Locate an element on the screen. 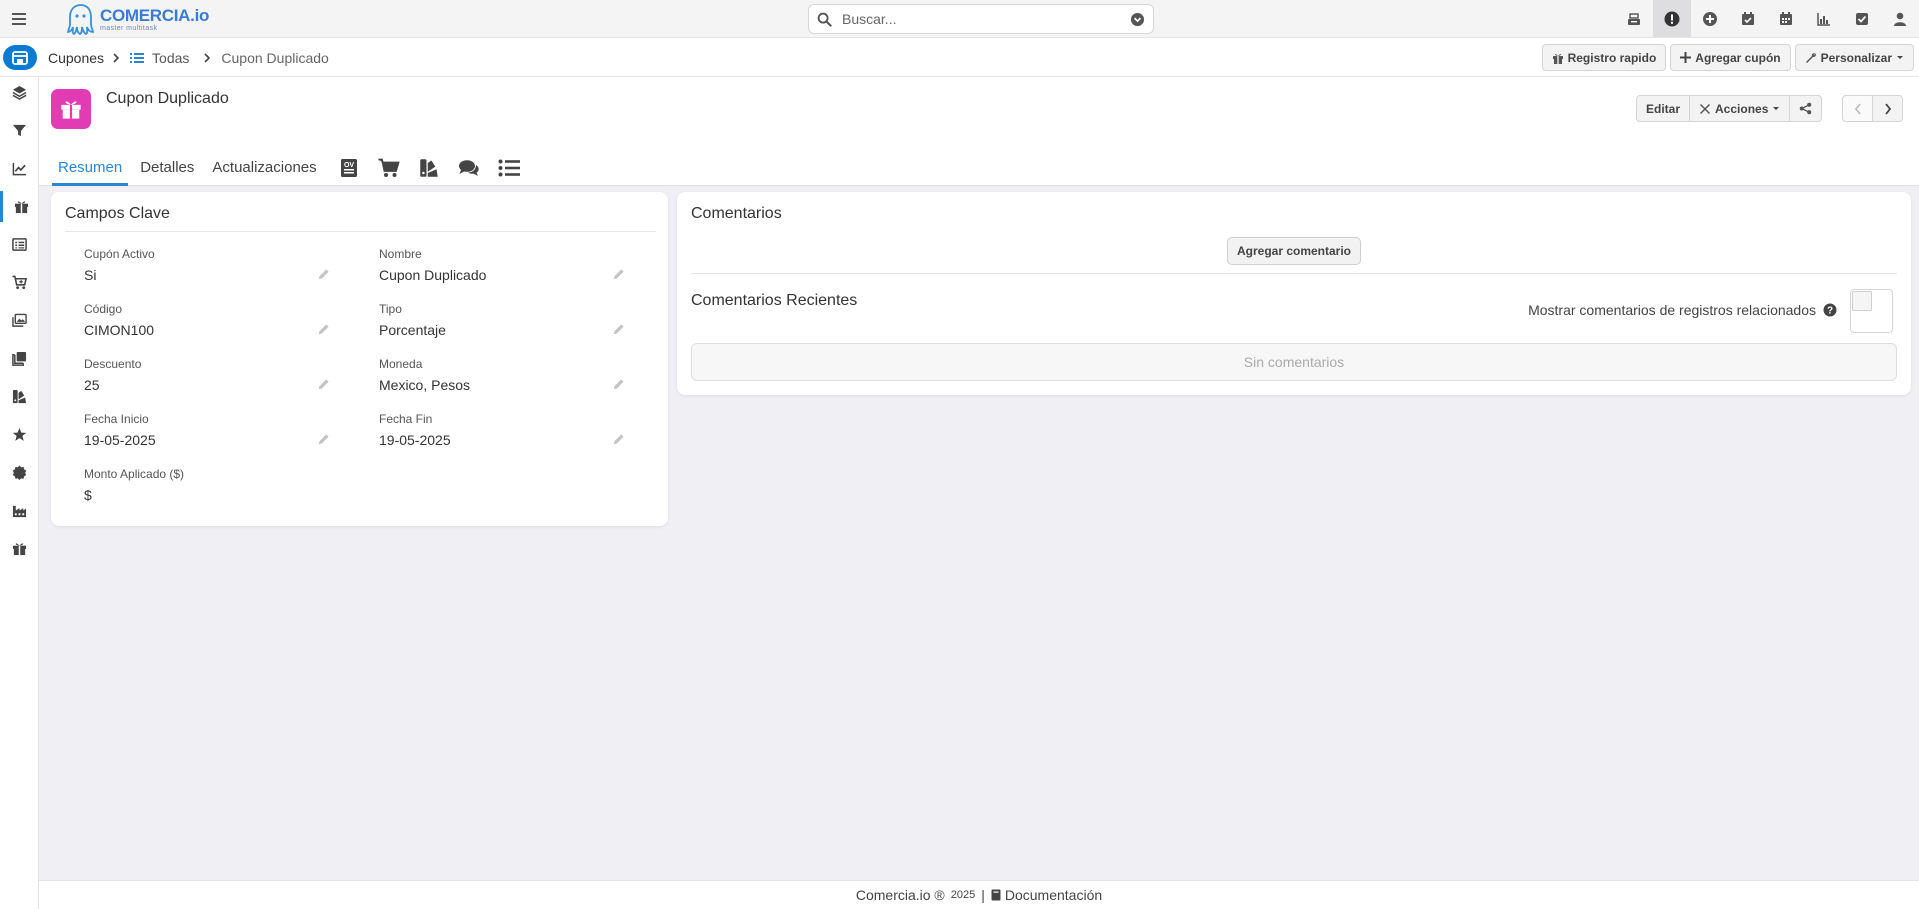  quick-create-button: Registro rapido is located at coordinates (1604, 57).